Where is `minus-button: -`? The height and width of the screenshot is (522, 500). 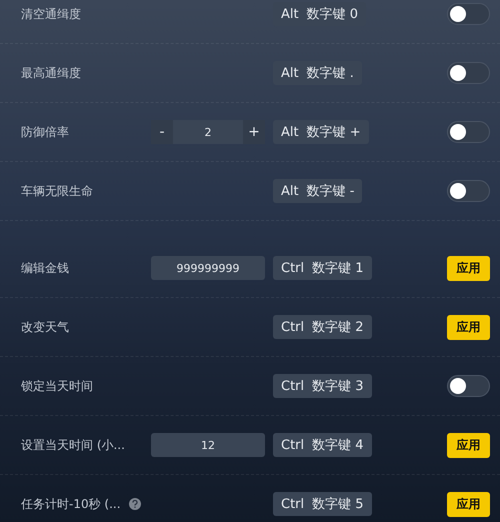 minus-button: - is located at coordinates (162, 132).